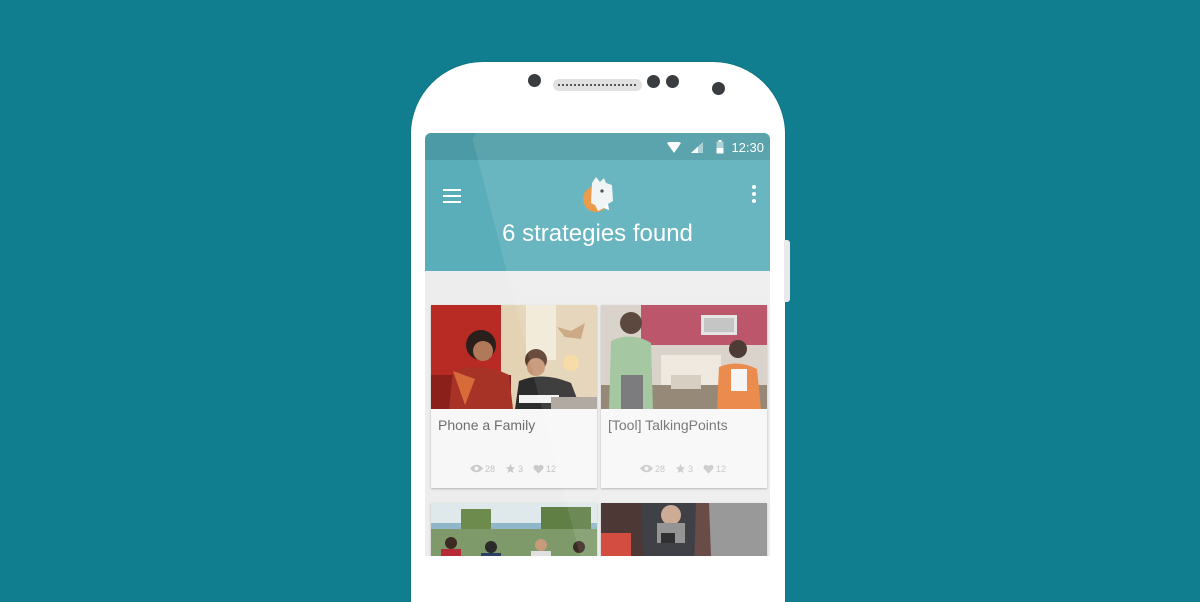 The width and height of the screenshot is (1200, 602). What do you see at coordinates (787, 271) in the screenshot?
I see `phone-side-button` at bounding box center [787, 271].